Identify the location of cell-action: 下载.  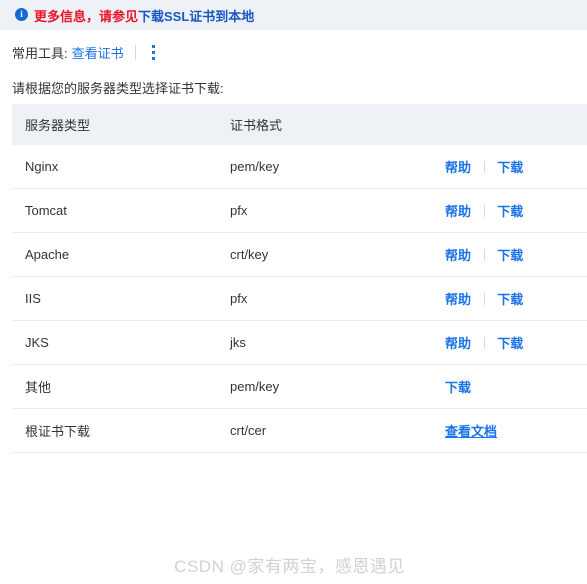
(516, 386).